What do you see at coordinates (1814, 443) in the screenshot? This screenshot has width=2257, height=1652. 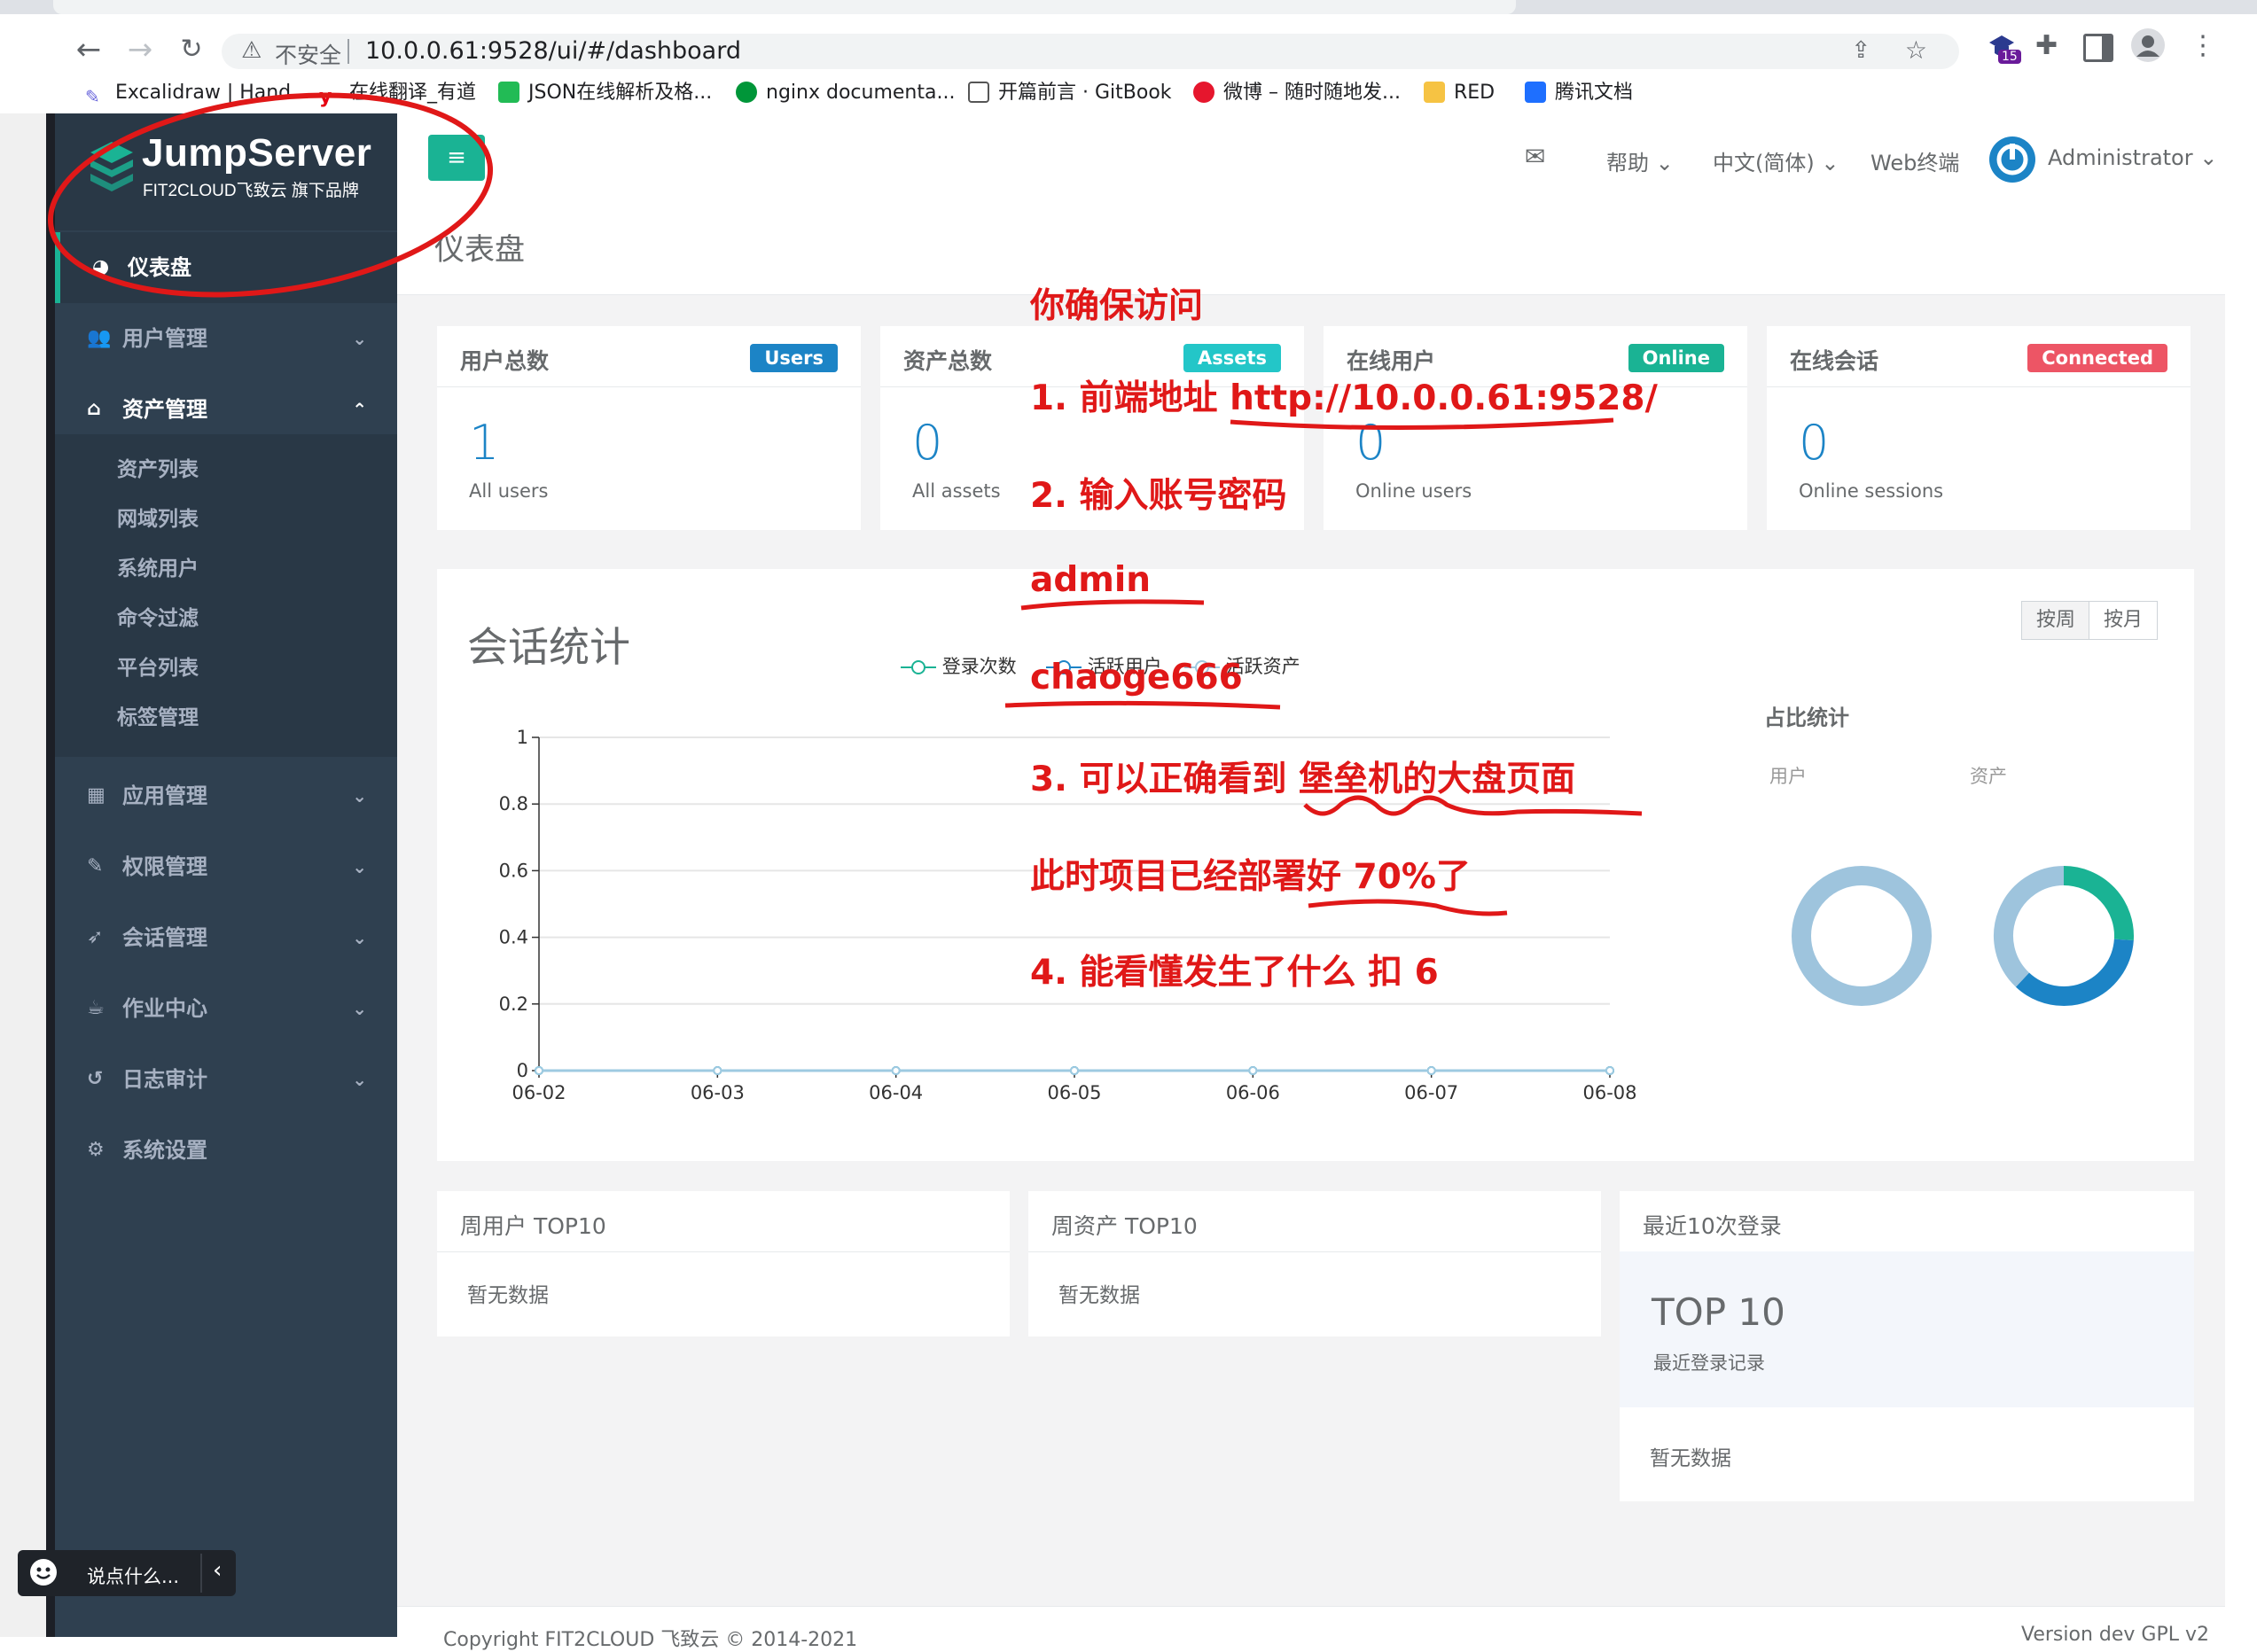 I see `stat-value: 0` at bounding box center [1814, 443].